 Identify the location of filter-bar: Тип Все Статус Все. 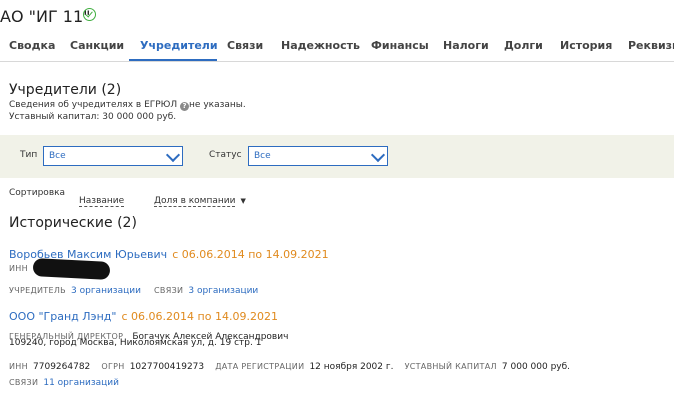
(337, 156).